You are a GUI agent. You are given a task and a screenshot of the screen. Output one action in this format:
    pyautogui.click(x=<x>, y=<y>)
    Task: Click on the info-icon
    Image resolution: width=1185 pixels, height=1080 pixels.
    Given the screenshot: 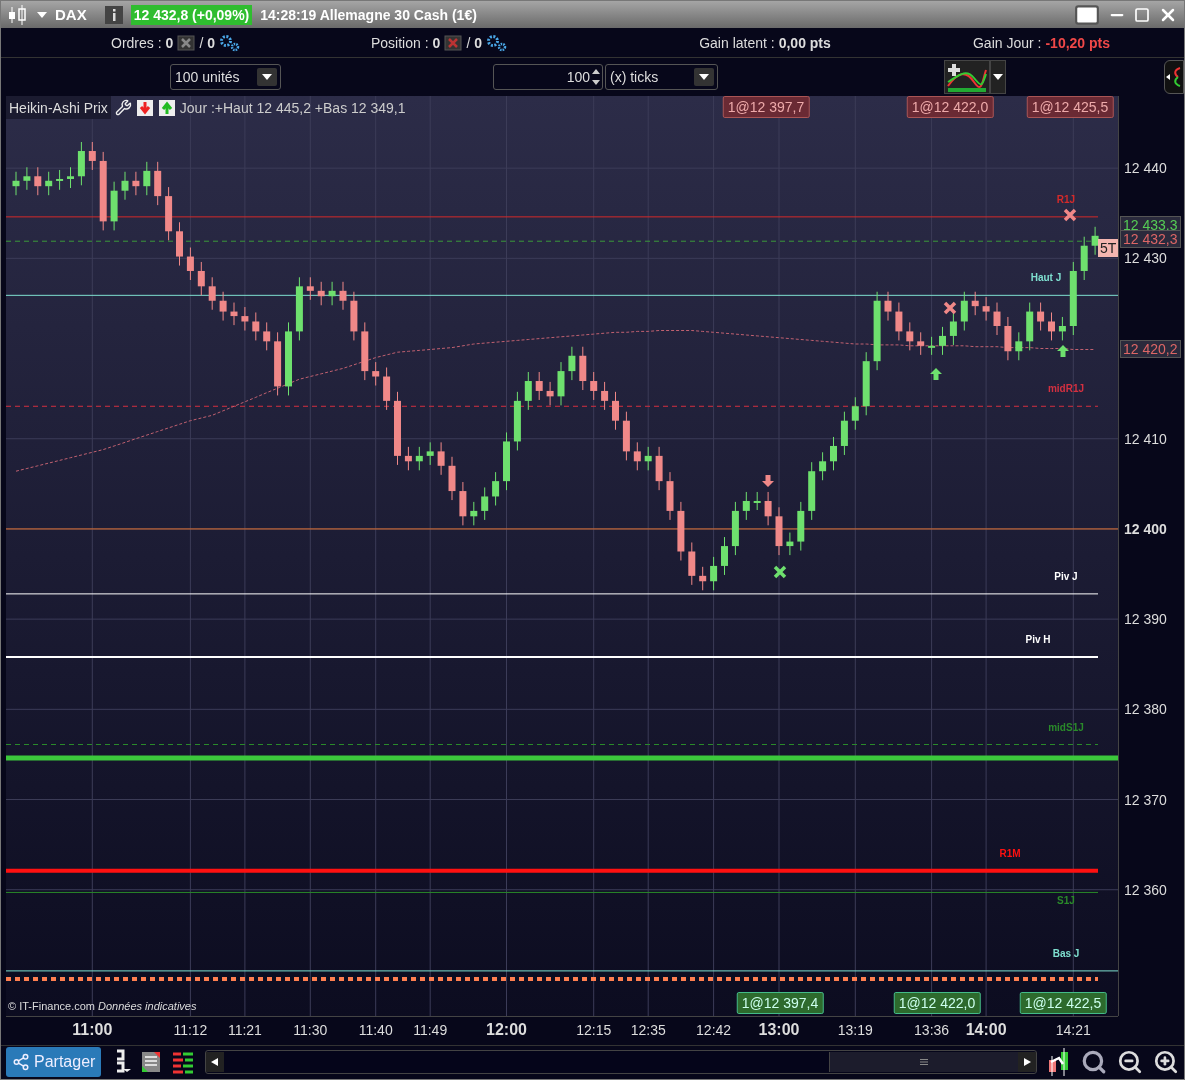 What is the action you would take?
    pyautogui.click(x=113, y=14)
    